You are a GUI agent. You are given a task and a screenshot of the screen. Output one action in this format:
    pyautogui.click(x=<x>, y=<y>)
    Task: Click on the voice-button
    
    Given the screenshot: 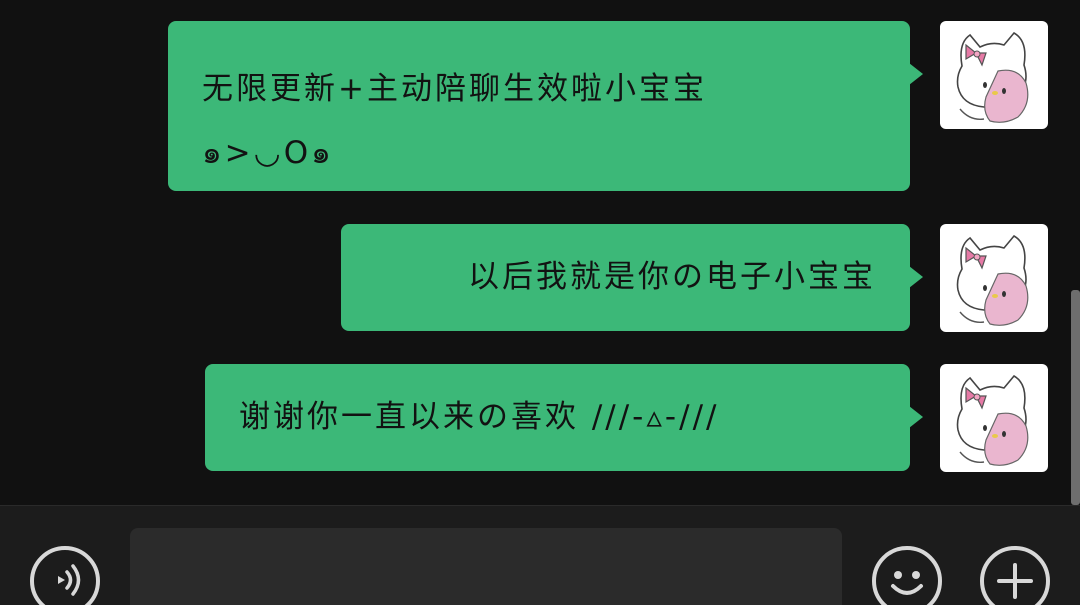 What is the action you would take?
    pyautogui.click(x=65, y=575)
    